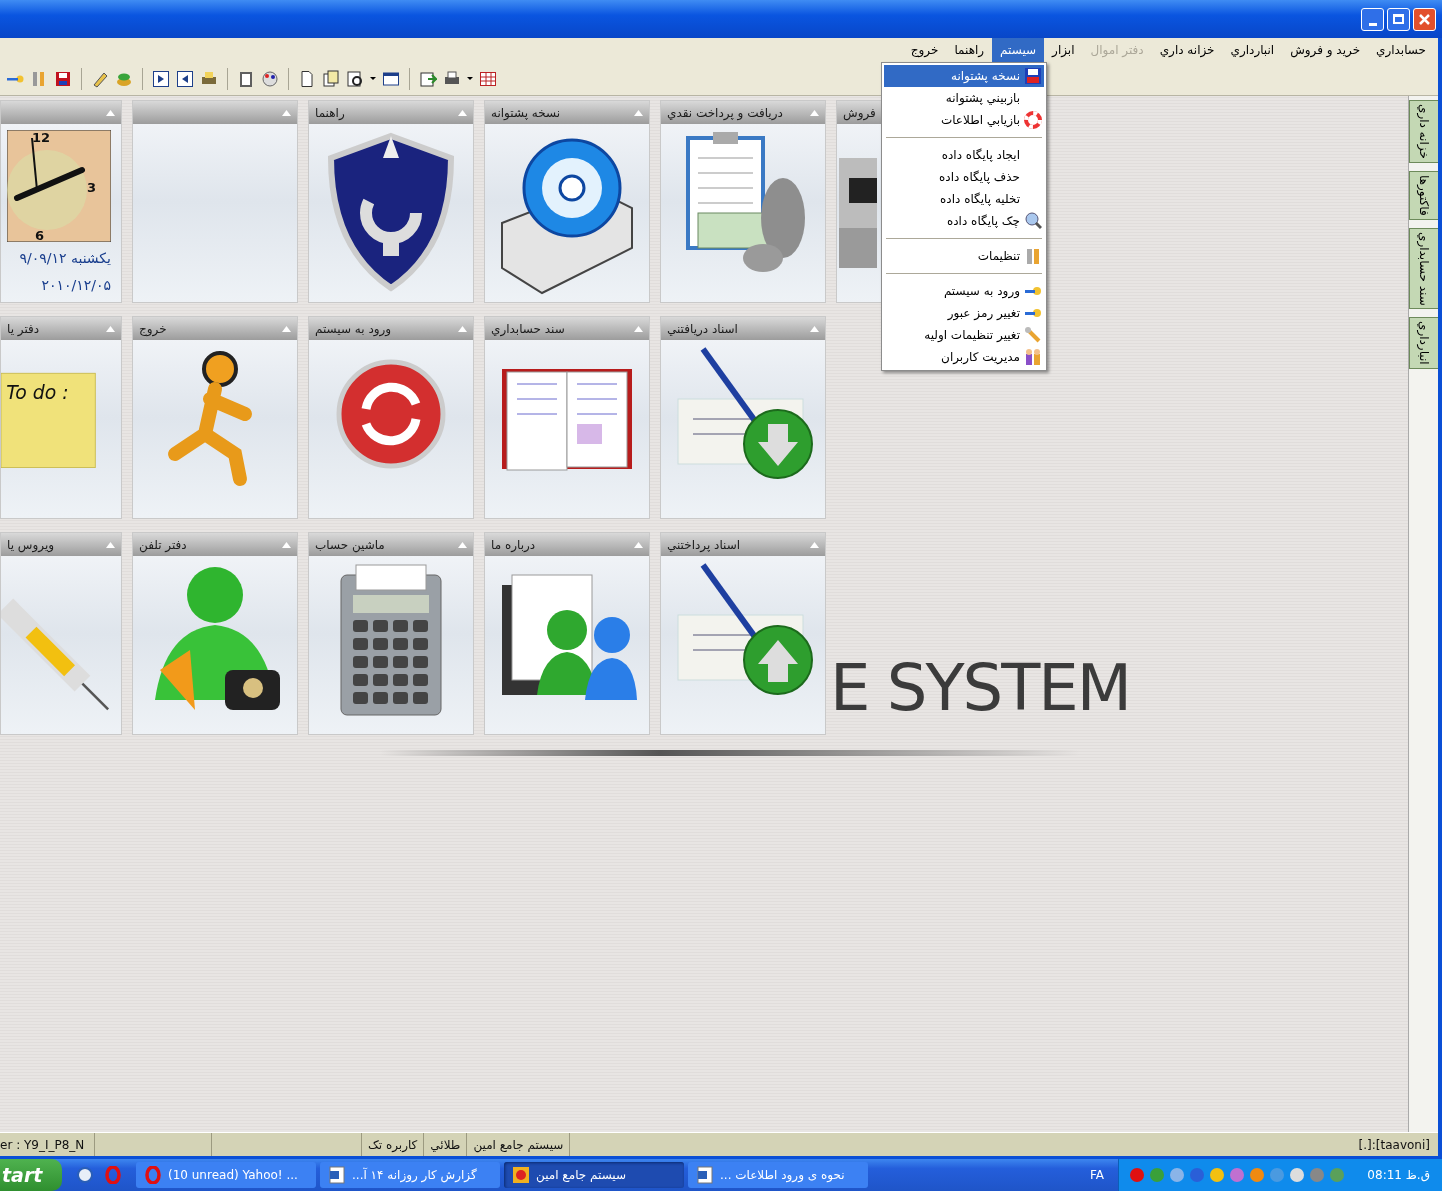 Image resolution: width=1442 pixels, height=1191 pixels. What do you see at coordinates (964, 221) in the screenshot?
I see `dropdown-menu-item: چک پايگاه داده` at bounding box center [964, 221].